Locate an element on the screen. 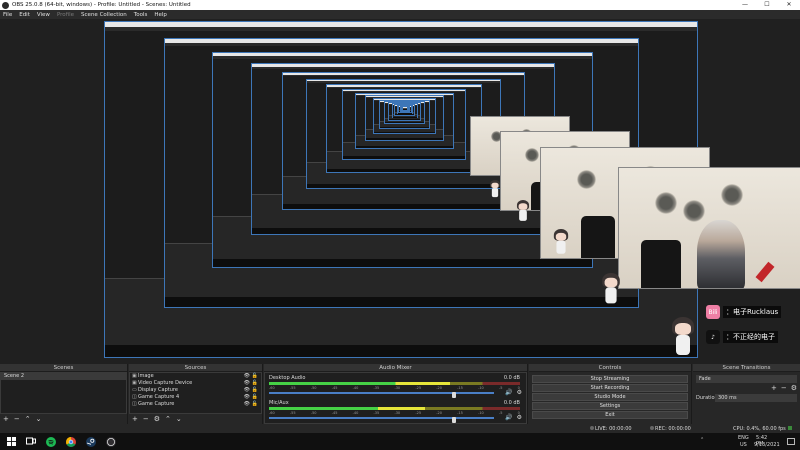 The height and width of the screenshot is (450, 800). move-source-up-button: ⌃ is located at coordinates (168, 419).